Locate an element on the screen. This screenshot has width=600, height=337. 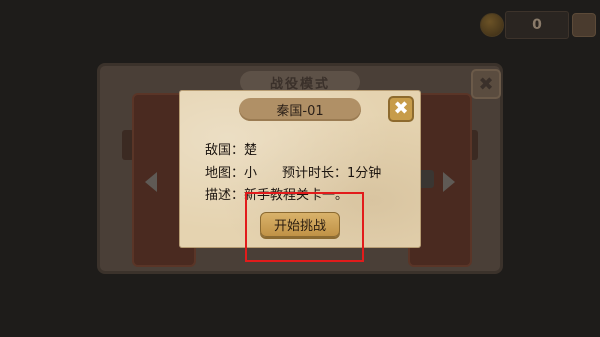
shop-button is located at coordinates (584, 25).